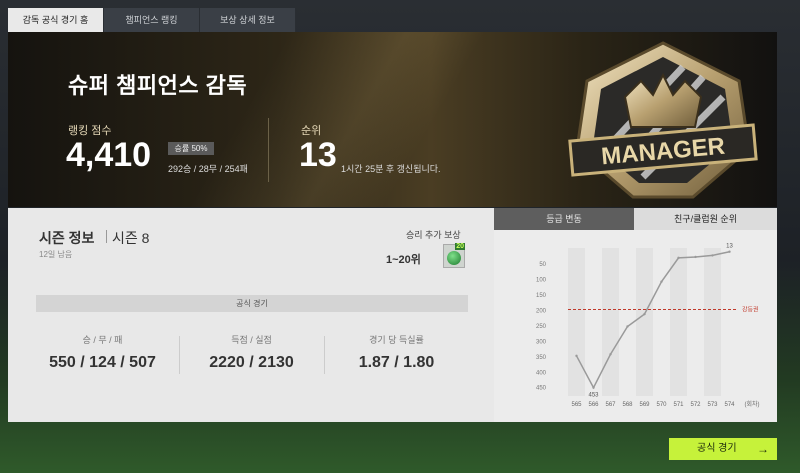  Describe the element at coordinates (610, 405) in the screenshot. I see `x-tick-label: 567` at that location.